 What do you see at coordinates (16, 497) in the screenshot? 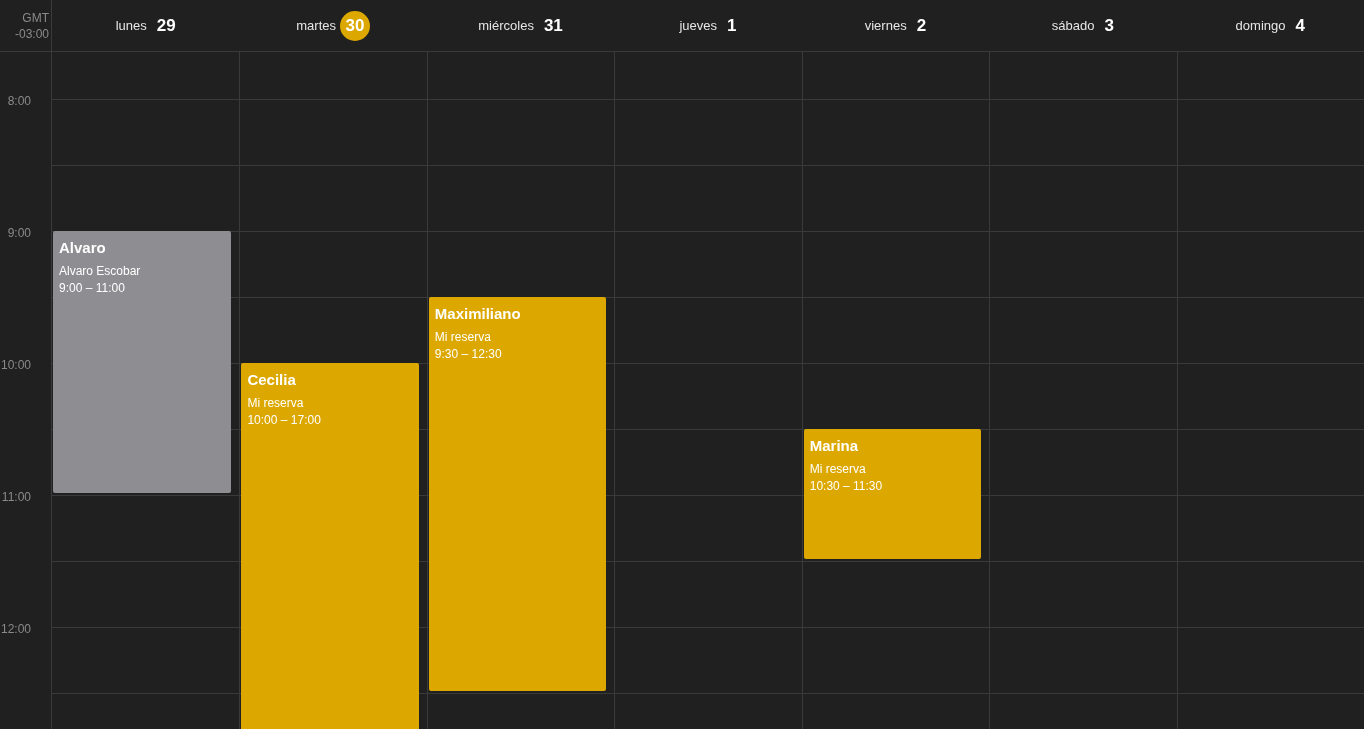
I see `hour-label: 11:00` at bounding box center [16, 497].